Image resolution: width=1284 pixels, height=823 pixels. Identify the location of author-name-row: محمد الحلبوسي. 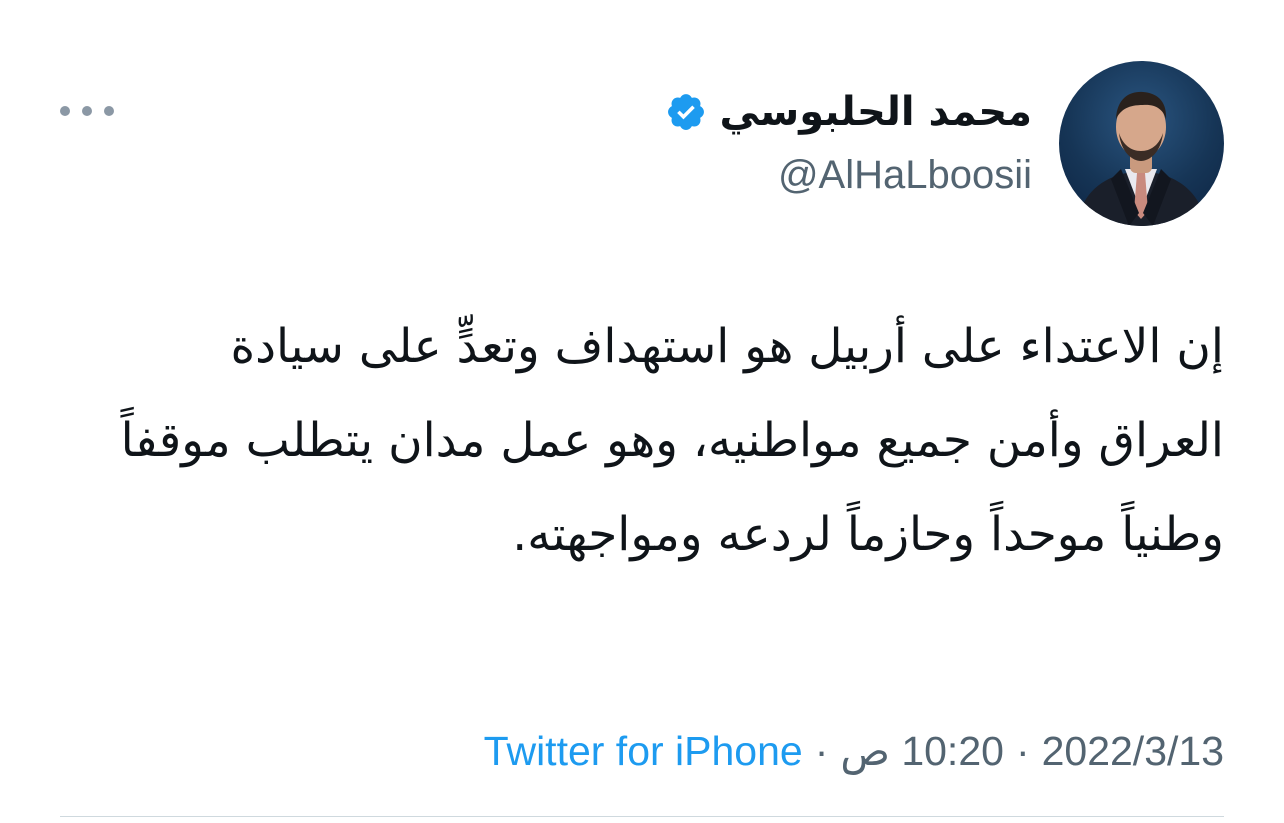
(848, 112).